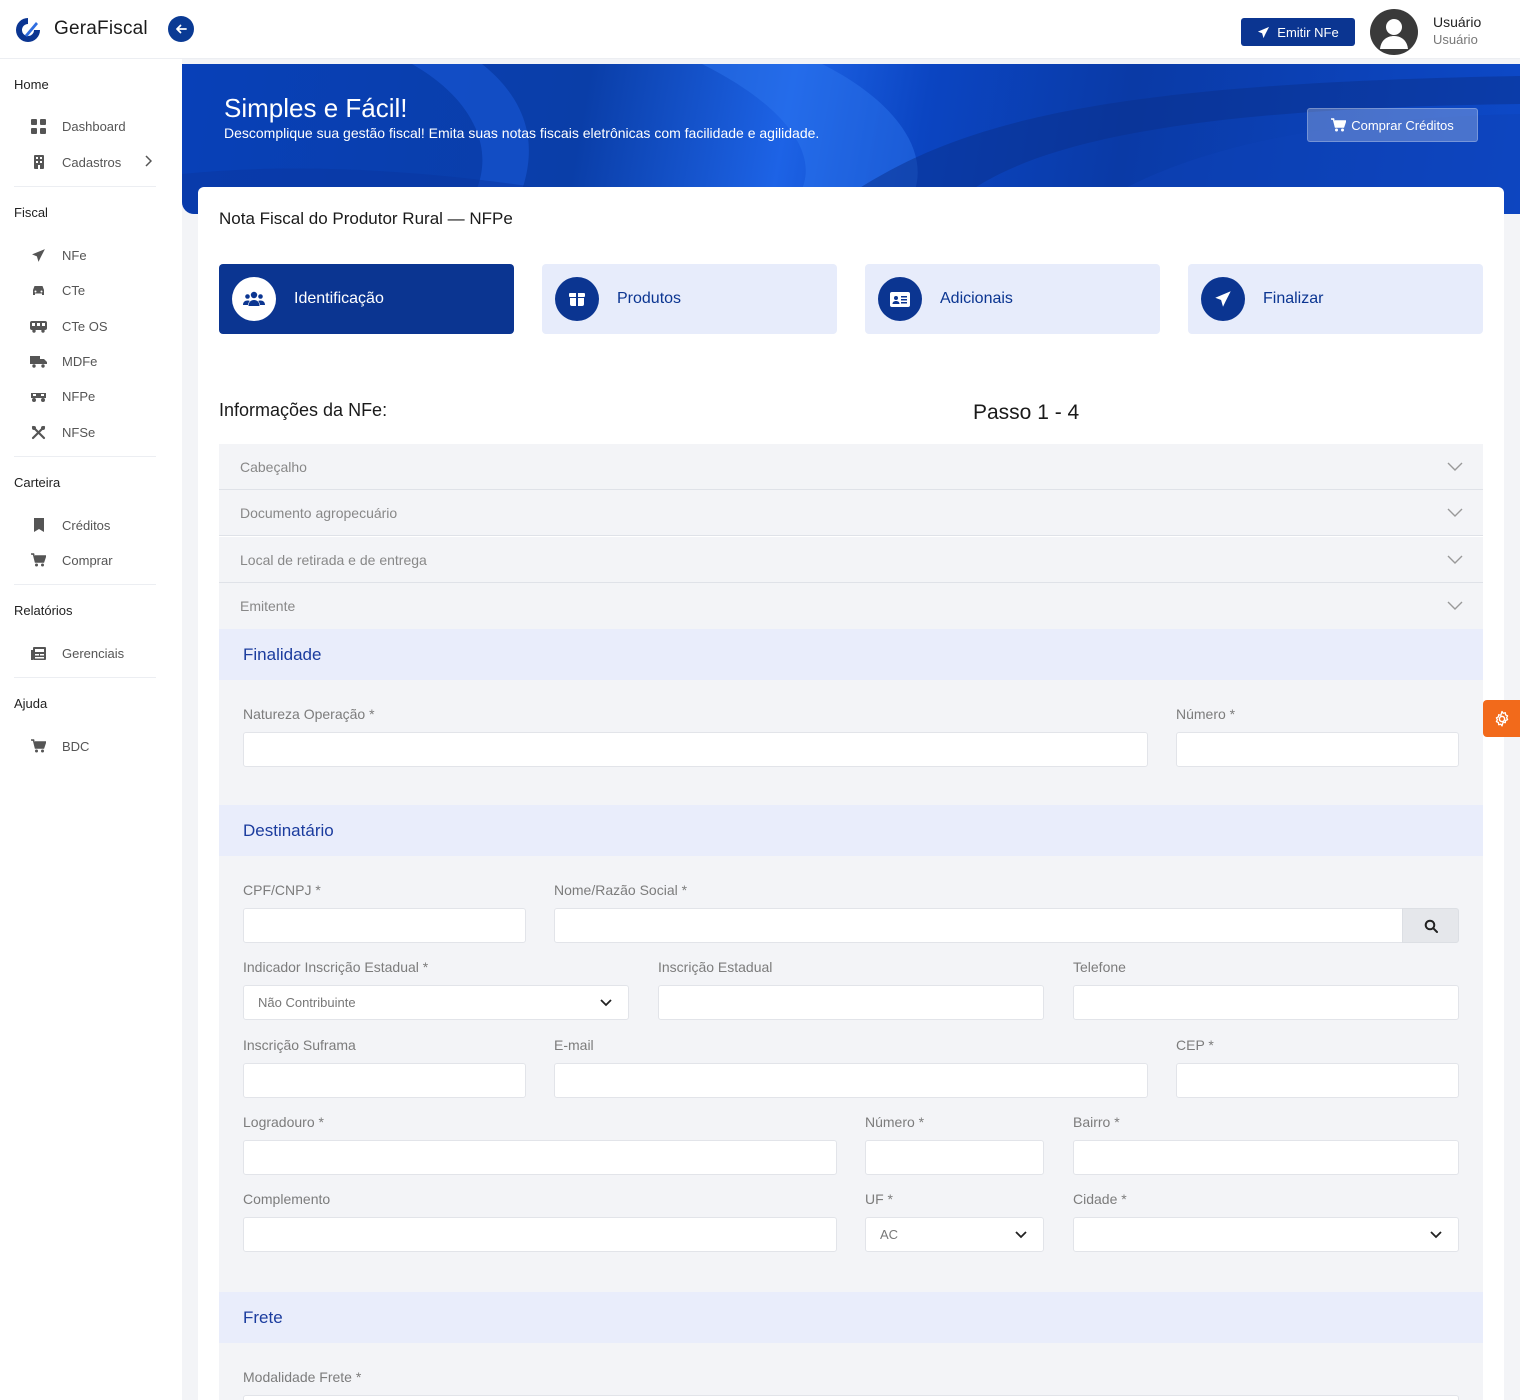 The width and height of the screenshot is (1520, 1400). What do you see at coordinates (851, 467) in the screenshot?
I see `accordion-cabecalho: Cabeçalho` at bounding box center [851, 467].